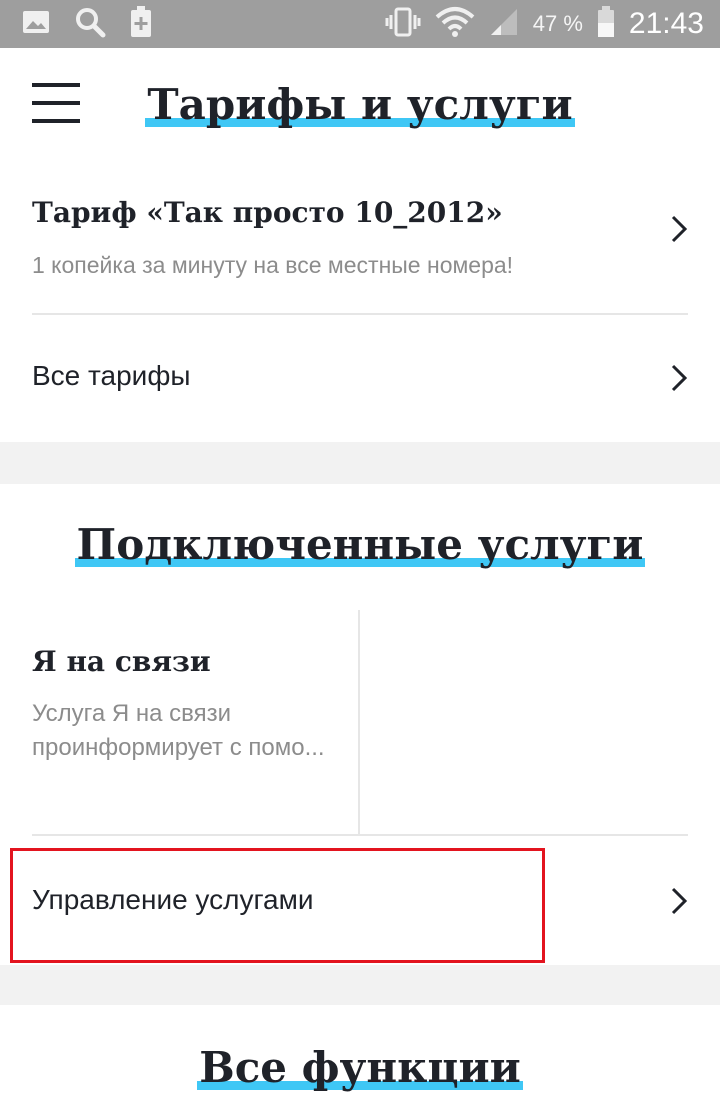 This screenshot has width=720, height=1119. I want to click on all-tariffs-label: Все тарифы, so click(111, 375).